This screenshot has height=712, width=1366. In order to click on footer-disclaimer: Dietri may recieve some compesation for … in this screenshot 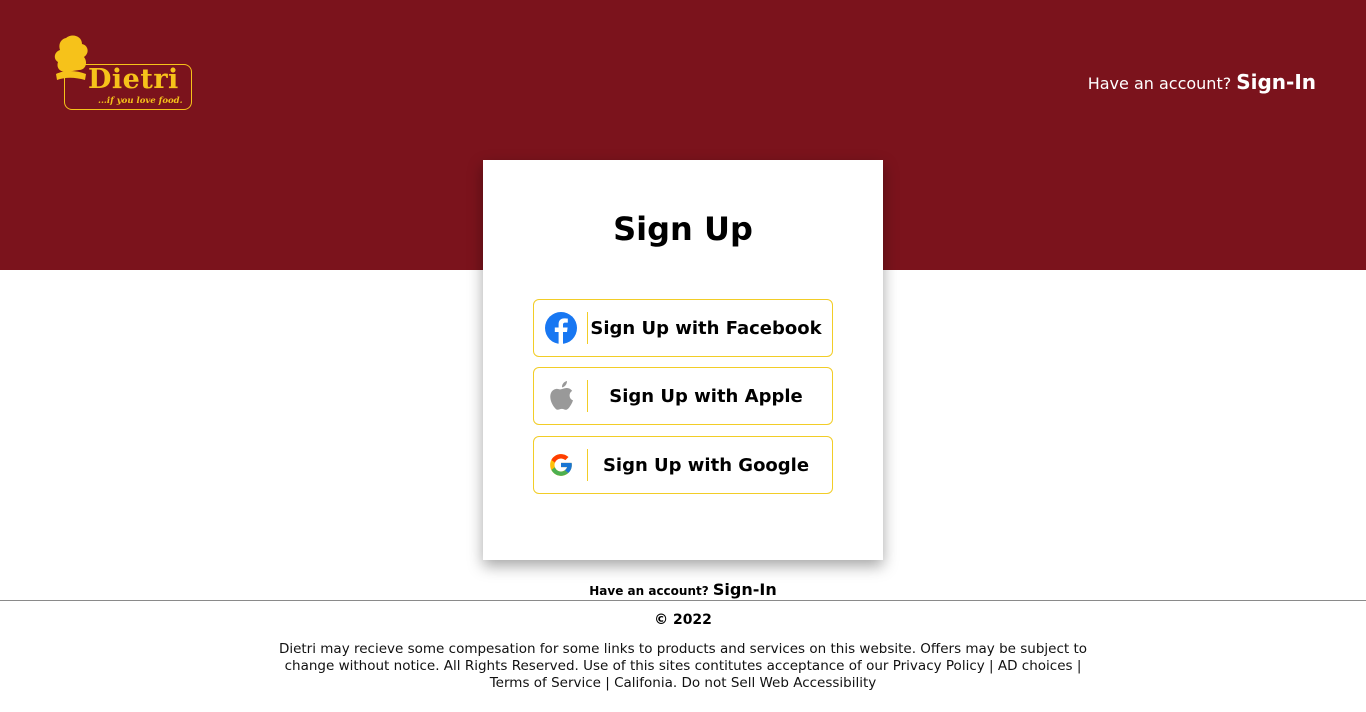, I will do `click(683, 666)`.